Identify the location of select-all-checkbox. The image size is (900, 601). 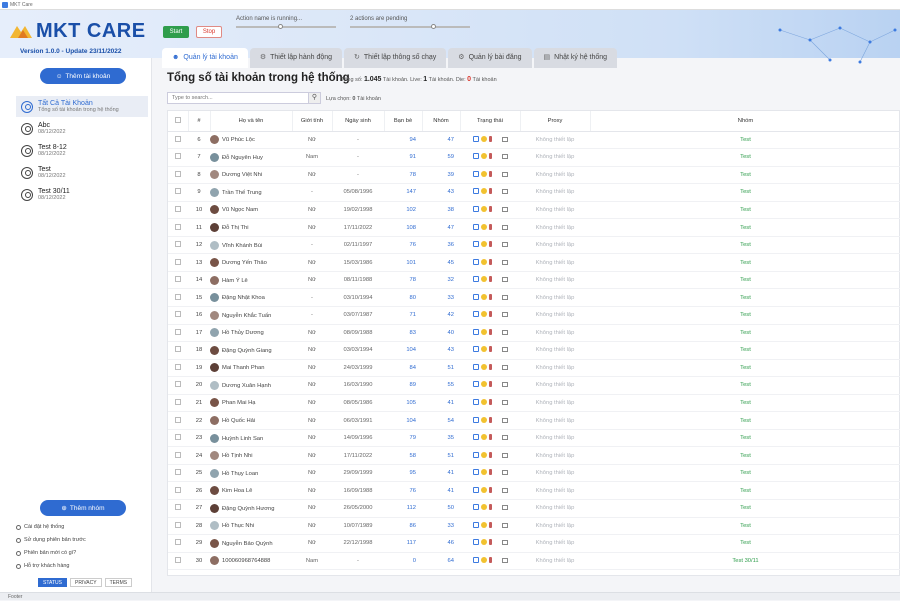
(177, 119).